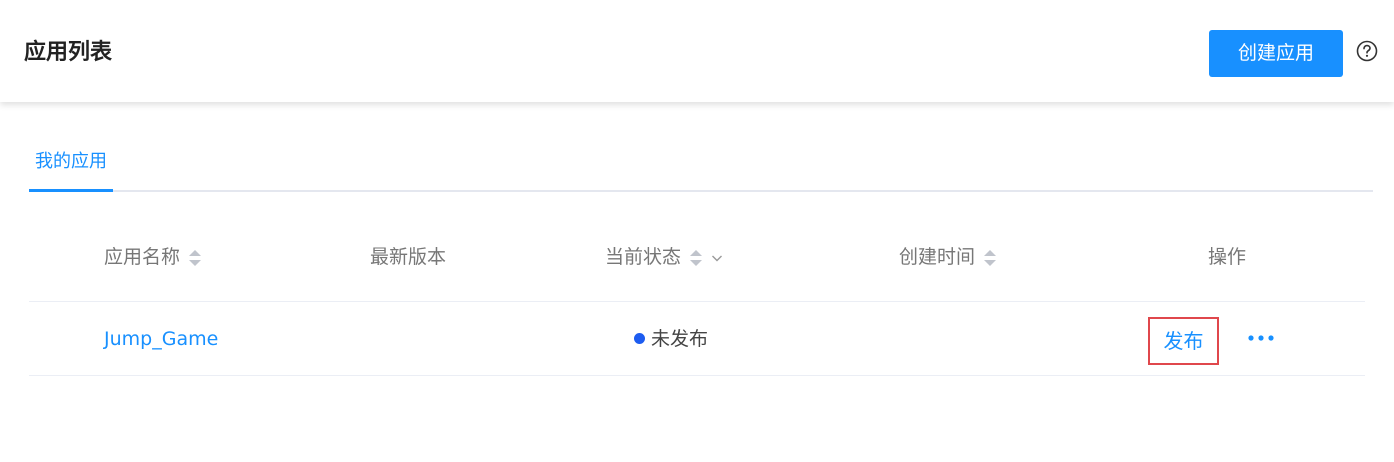 The image size is (1394, 462). What do you see at coordinates (68, 52) in the screenshot?
I see `page-title: 应用列表` at bounding box center [68, 52].